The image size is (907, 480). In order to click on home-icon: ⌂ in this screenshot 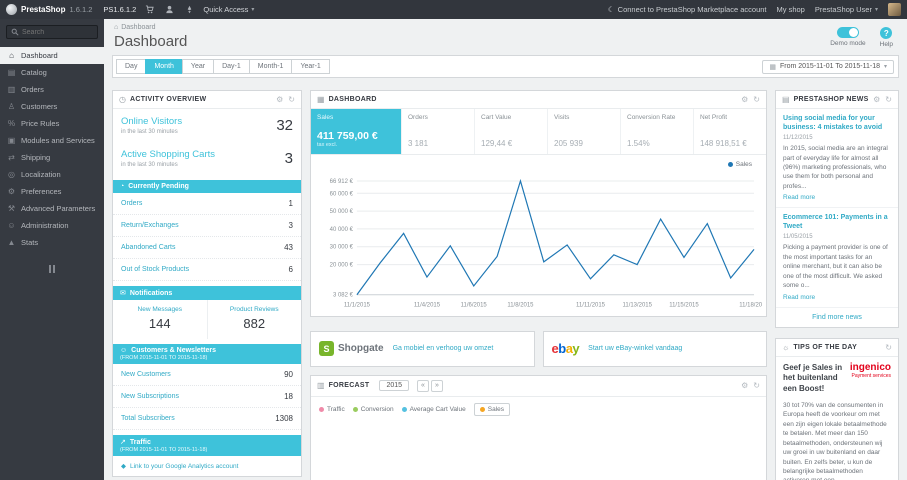, I will do `click(116, 27)`.